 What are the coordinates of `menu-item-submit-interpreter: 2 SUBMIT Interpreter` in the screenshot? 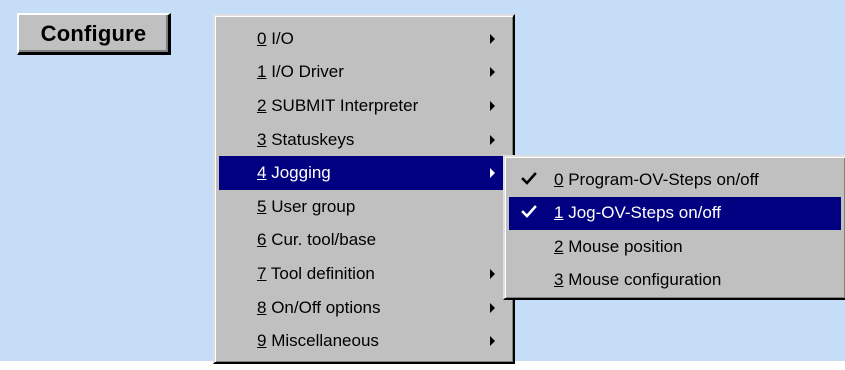 It's located at (364, 106).